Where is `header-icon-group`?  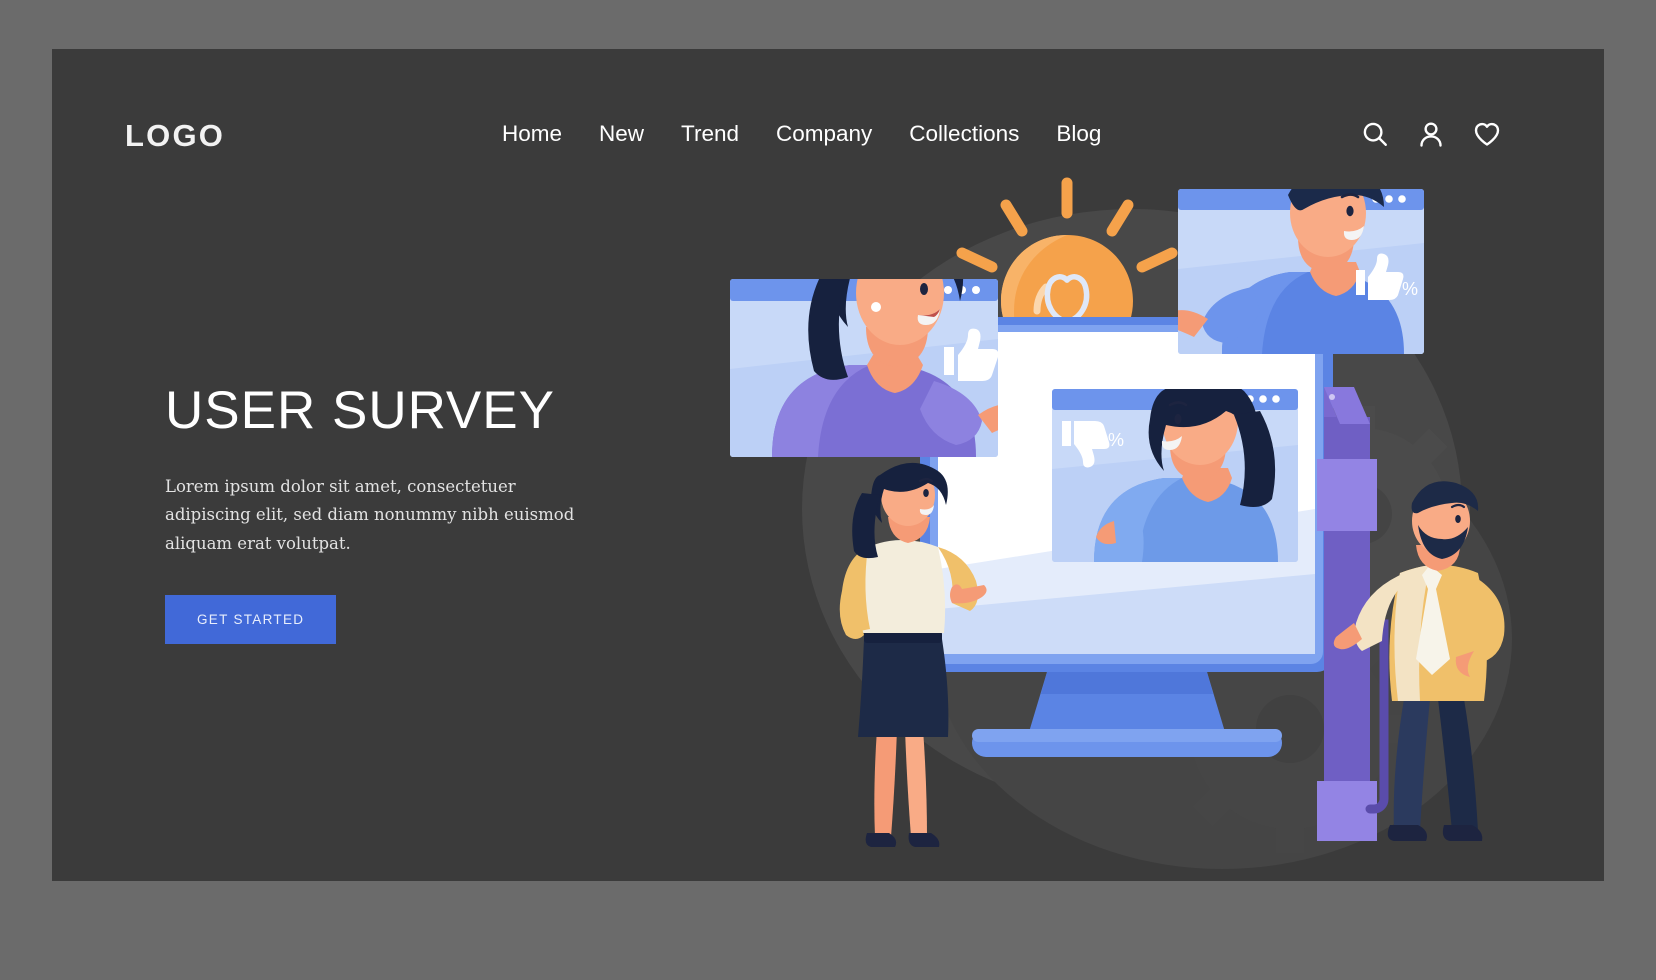 header-icon-group is located at coordinates (1431, 134).